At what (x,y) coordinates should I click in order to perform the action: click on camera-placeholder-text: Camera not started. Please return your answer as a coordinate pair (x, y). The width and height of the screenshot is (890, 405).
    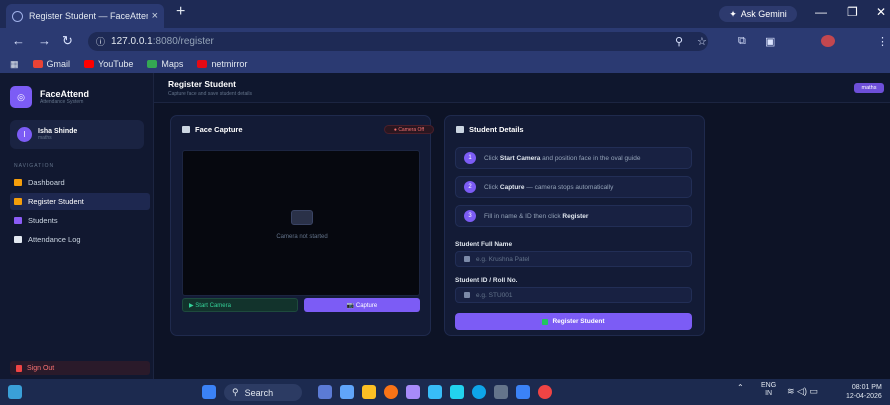
    Looking at the image, I should click on (302, 237).